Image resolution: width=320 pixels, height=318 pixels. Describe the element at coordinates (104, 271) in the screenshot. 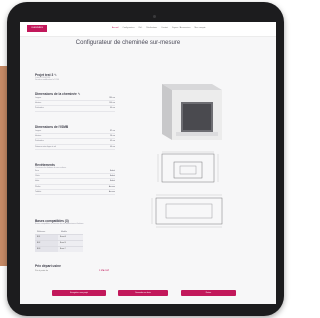

I see `price-value: 1 274 € HT` at that location.